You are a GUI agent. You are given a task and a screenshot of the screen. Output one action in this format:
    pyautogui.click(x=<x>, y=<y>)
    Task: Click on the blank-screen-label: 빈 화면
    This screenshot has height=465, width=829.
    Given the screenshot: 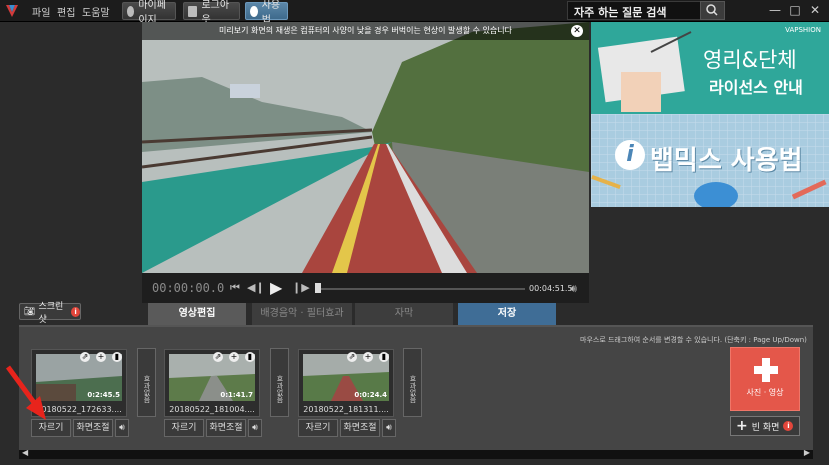 What is the action you would take?
    pyautogui.click(x=765, y=427)
    